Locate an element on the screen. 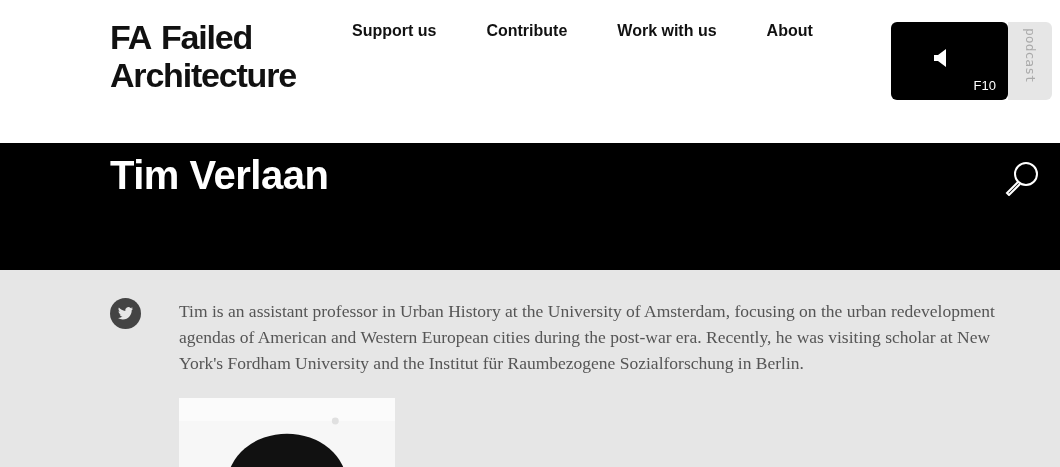  speaker-icon is located at coordinates (939, 58).